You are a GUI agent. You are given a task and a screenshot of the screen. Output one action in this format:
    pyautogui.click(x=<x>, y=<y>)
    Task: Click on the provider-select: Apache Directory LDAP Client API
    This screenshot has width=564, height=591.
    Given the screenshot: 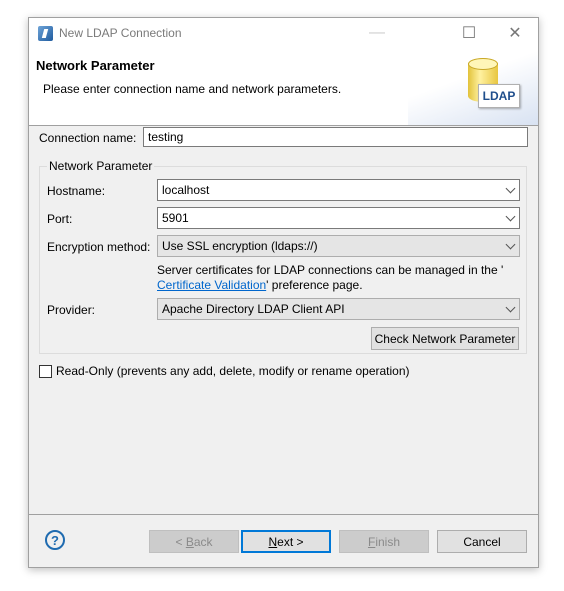 What is the action you would take?
    pyautogui.click(x=338, y=309)
    